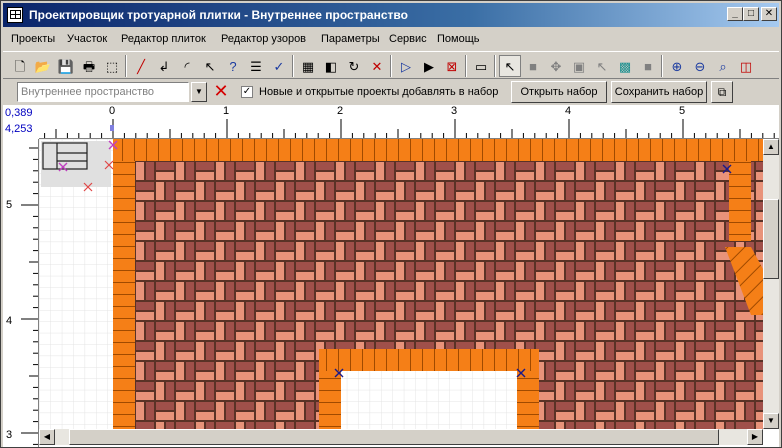 The width and height of the screenshot is (782, 448). I want to click on arrow-select-icon: ↖, so click(510, 66).